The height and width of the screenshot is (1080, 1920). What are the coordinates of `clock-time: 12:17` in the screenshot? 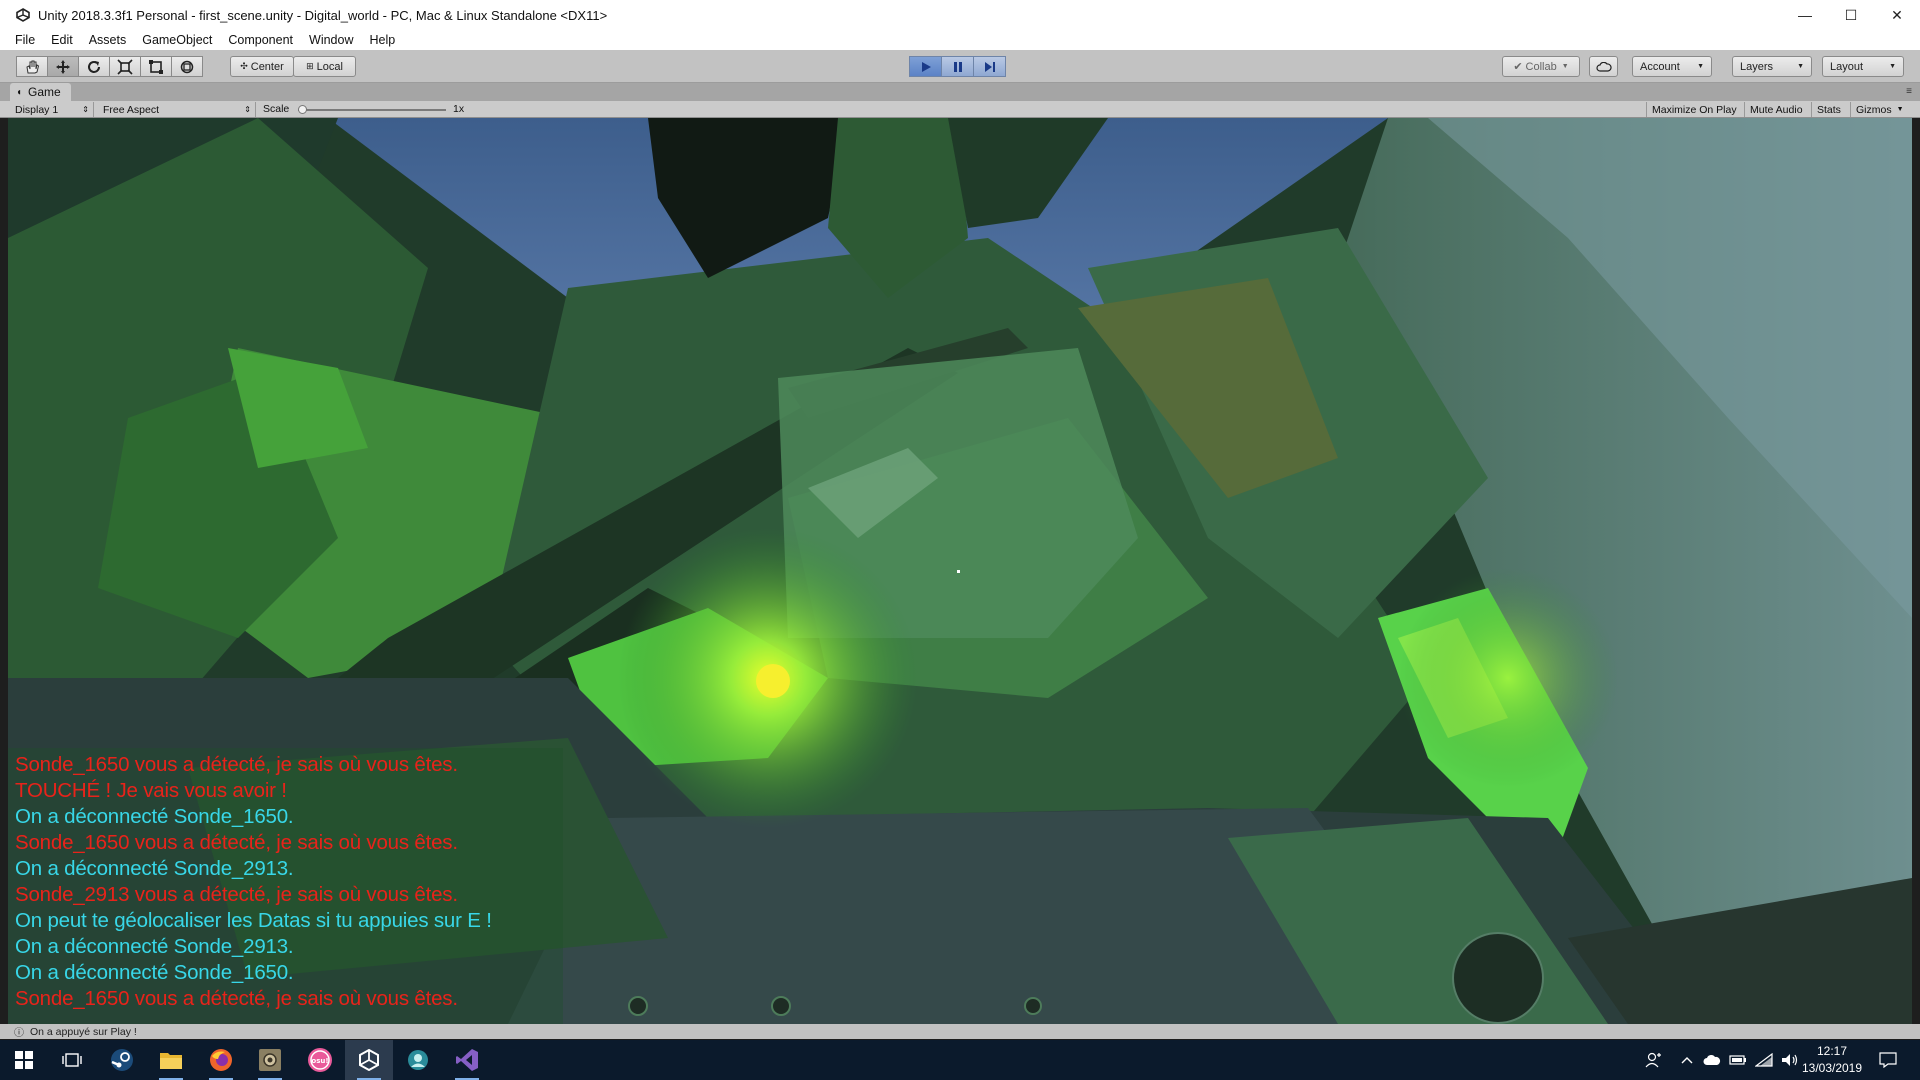 It's located at (1832, 1051).